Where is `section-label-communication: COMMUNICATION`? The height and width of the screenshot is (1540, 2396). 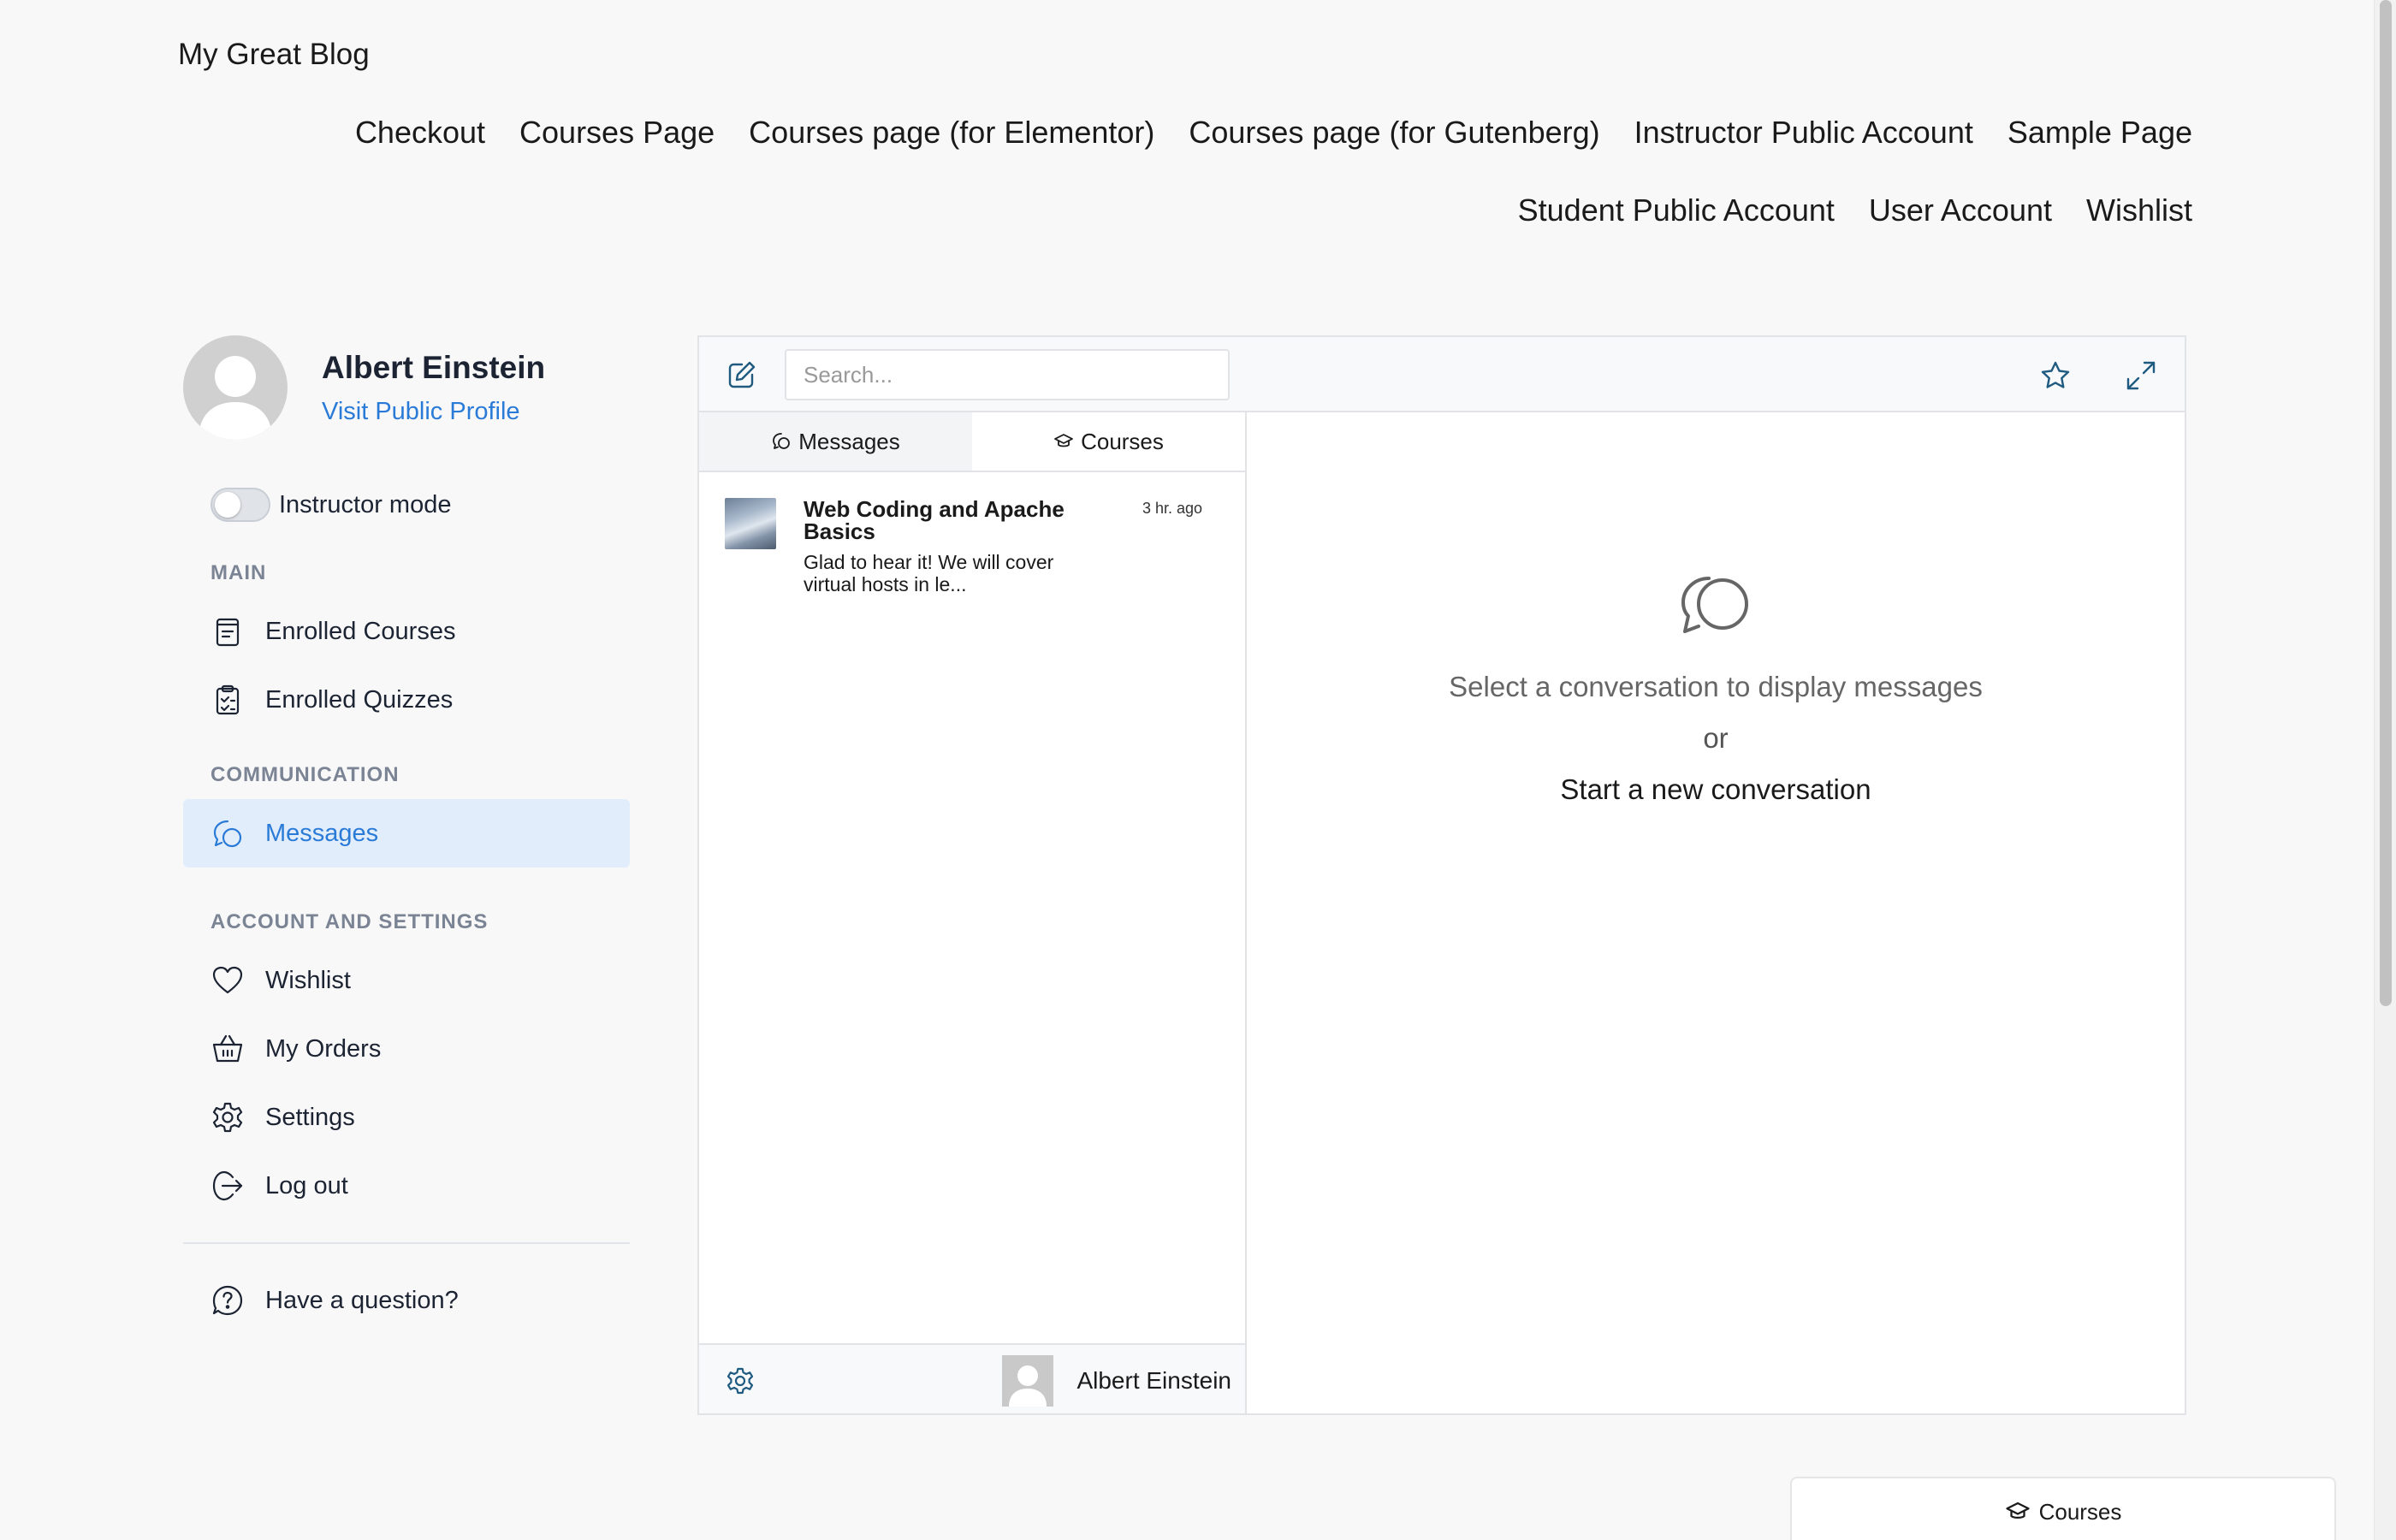
section-label-communication: COMMUNICATION is located at coordinates (305, 774).